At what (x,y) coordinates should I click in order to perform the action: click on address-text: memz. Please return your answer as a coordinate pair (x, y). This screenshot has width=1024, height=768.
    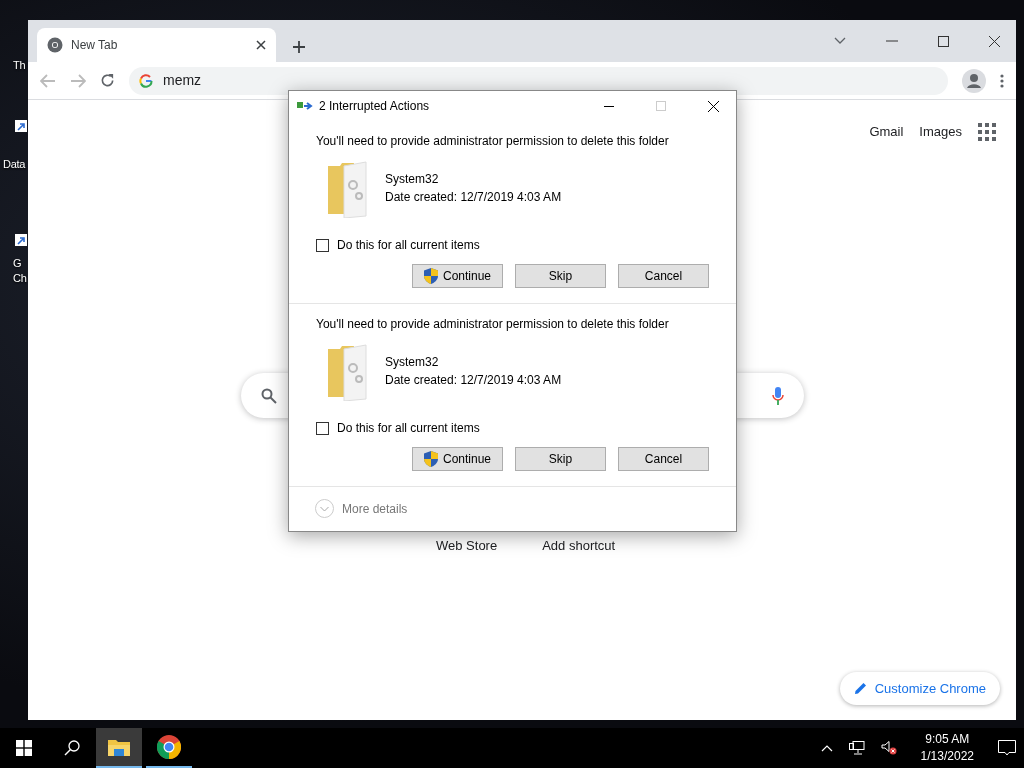
    Looking at the image, I should click on (182, 80).